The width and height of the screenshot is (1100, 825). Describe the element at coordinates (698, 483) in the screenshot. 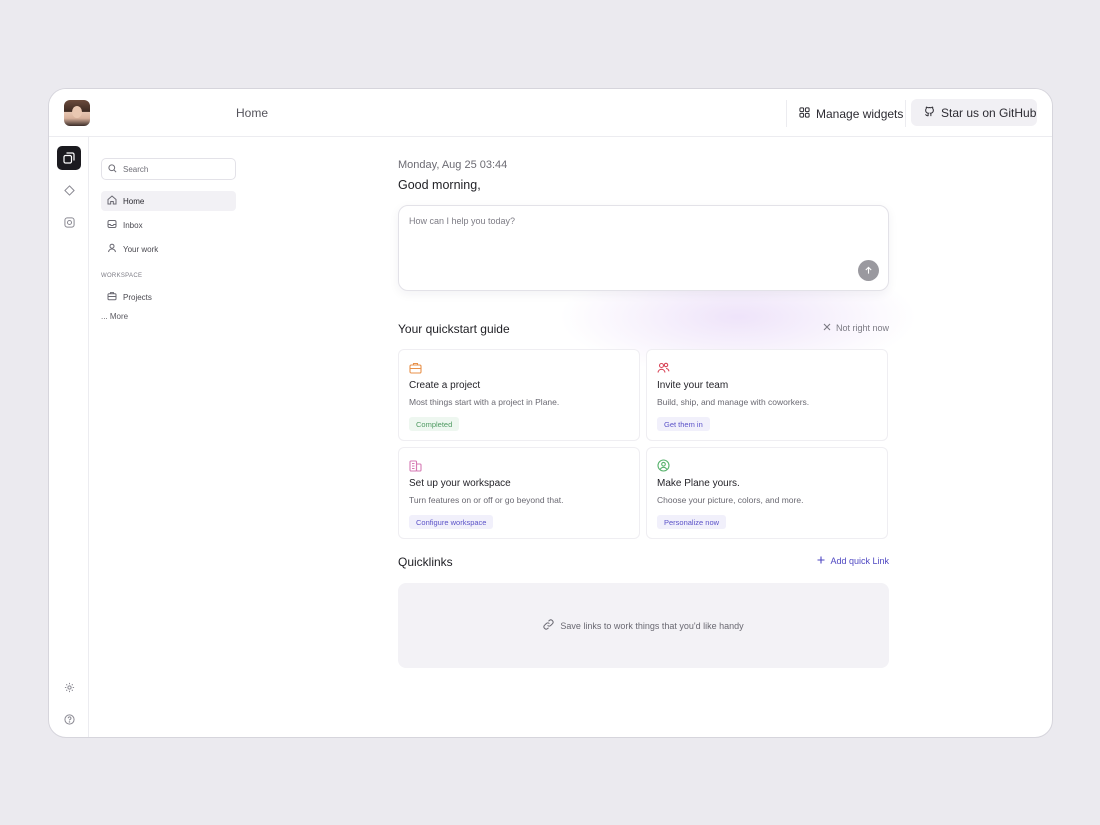

I see `card-title: Make Plane yours.` at that location.